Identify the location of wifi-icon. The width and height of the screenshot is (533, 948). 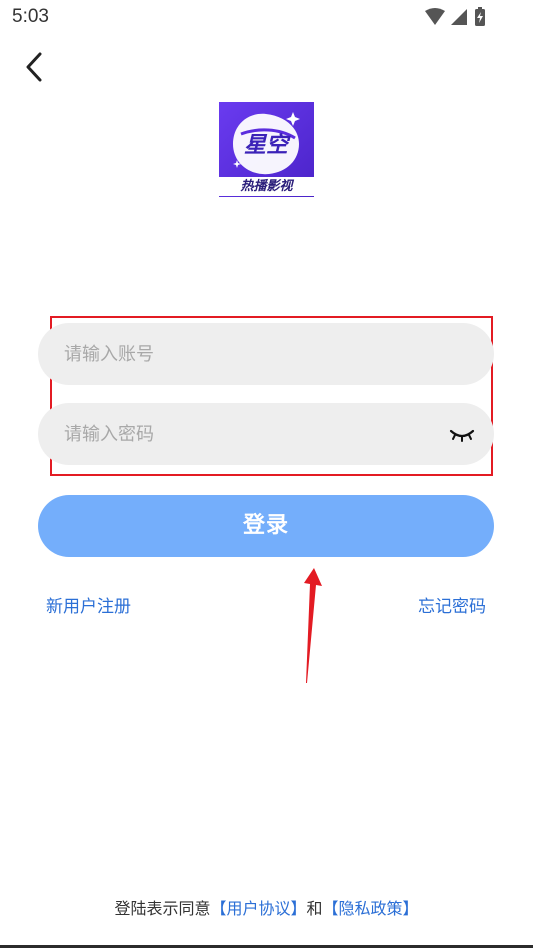
(435, 16).